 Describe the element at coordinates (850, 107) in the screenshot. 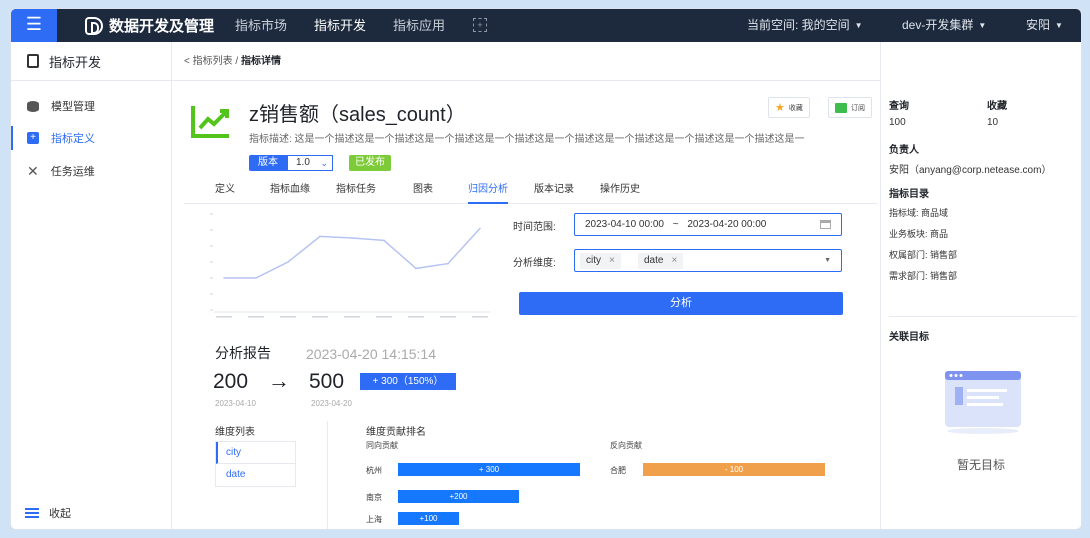

I see `subscribe-button: 订阅` at that location.